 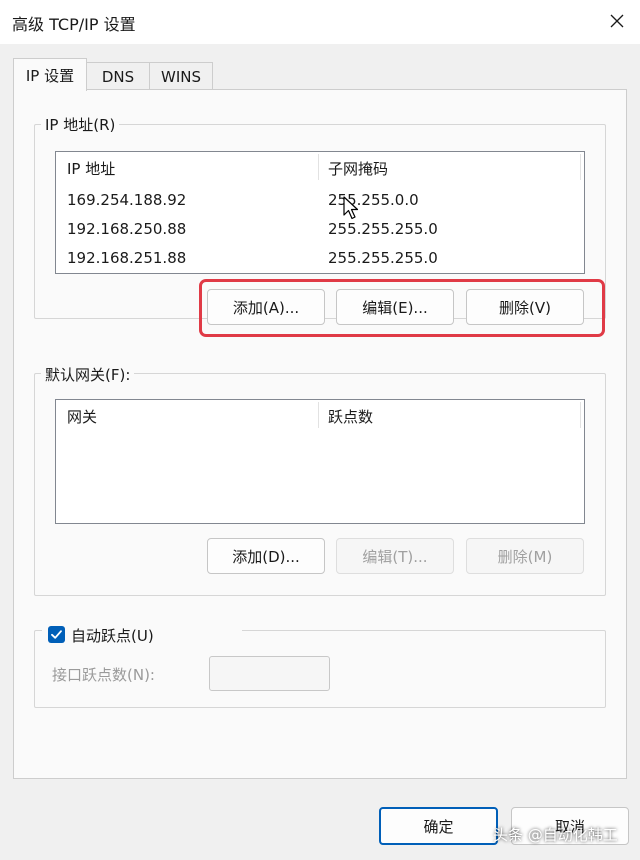 What do you see at coordinates (525, 556) in the screenshot?
I see `gateway-delete-button: 删除(M)` at bounding box center [525, 556].